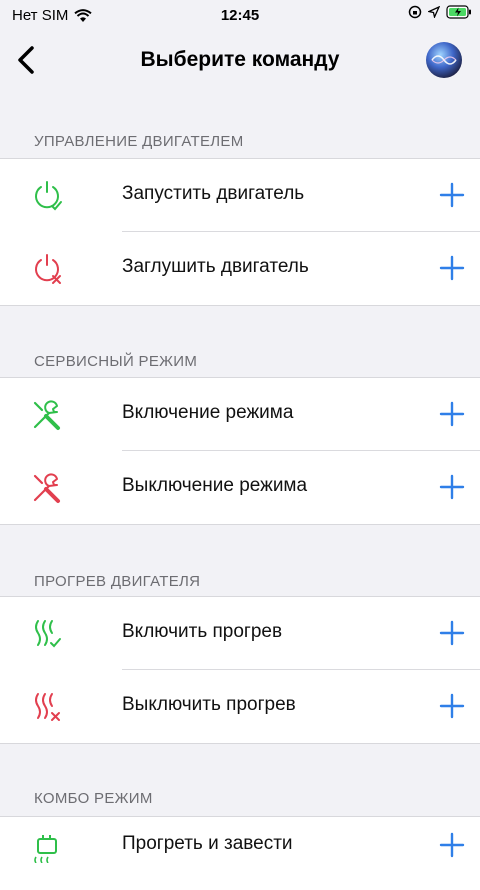 This screenshot has height=890, width=480. Describe the element at coordinates (208, 412) in the screenshot. I see `row-label: Включение режима` at that location.